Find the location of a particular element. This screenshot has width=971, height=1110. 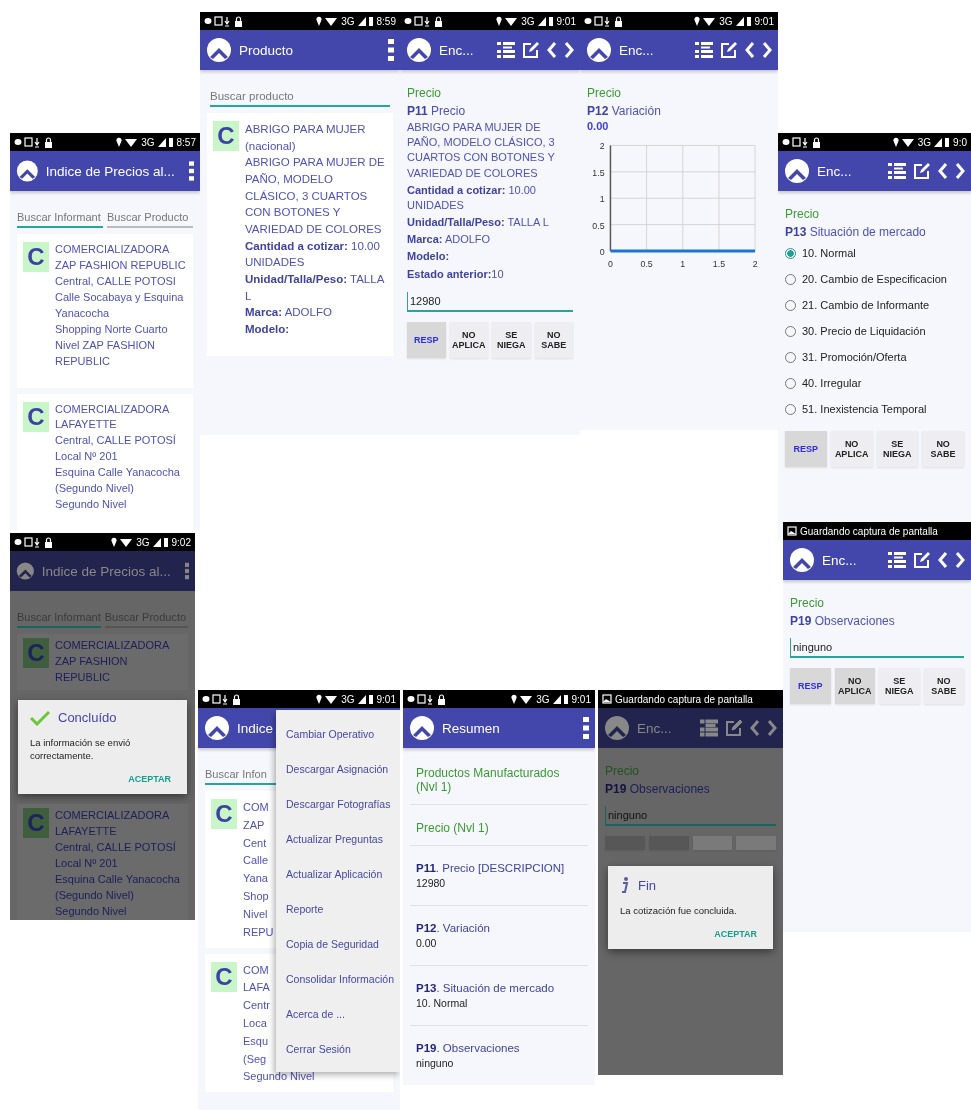

informant-text: Shop is located at coordinates (256, 897).